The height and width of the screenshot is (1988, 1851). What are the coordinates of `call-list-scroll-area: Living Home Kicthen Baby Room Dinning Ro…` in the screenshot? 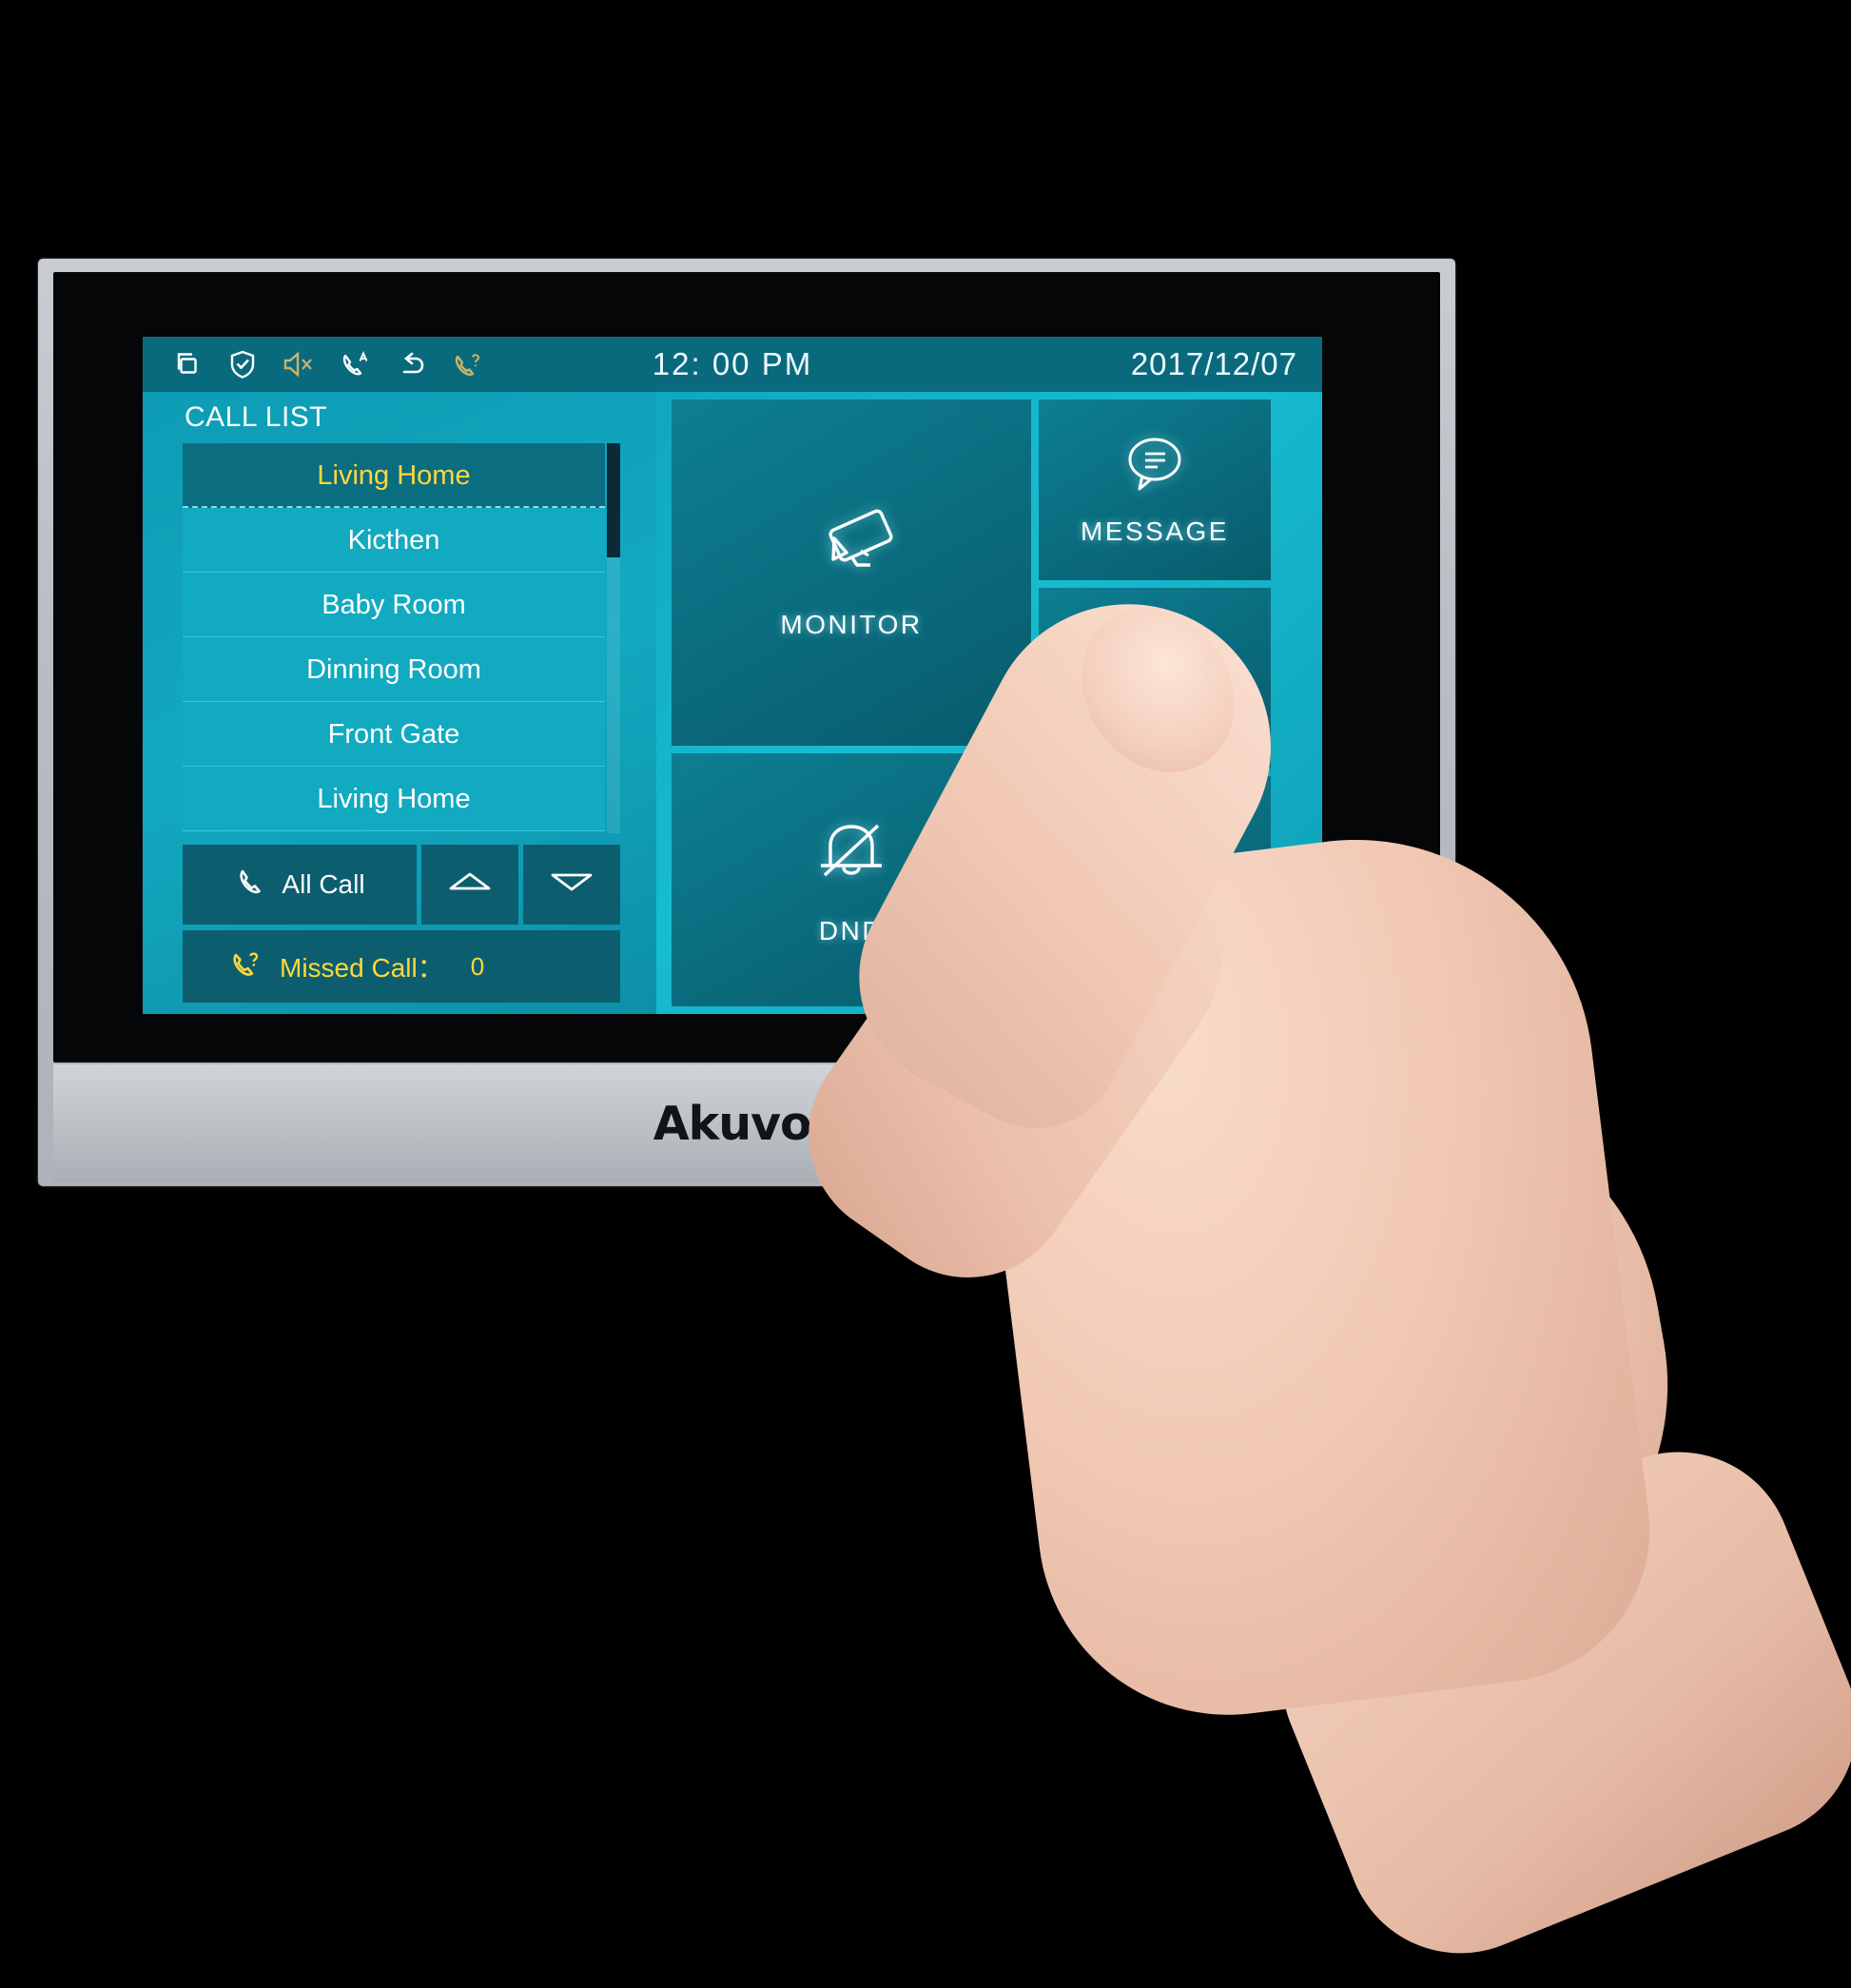 It's located at (402, 638).